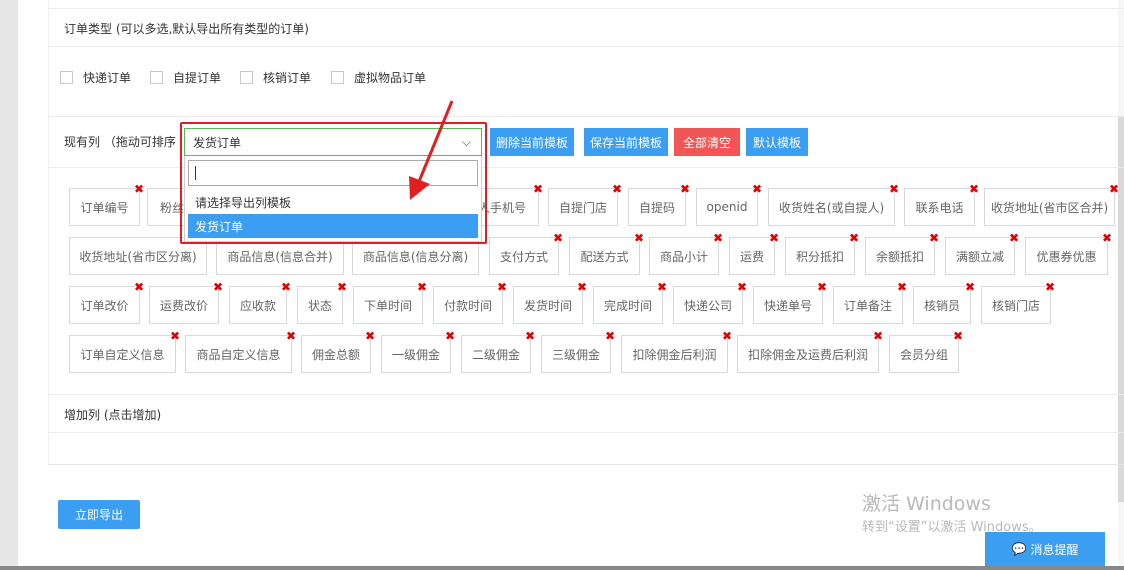 This screenshot has width=1124, height=570. Describe the element at coordinates (729, 204) in the screenshot. I see `column-chip: openid ✖` at that location.